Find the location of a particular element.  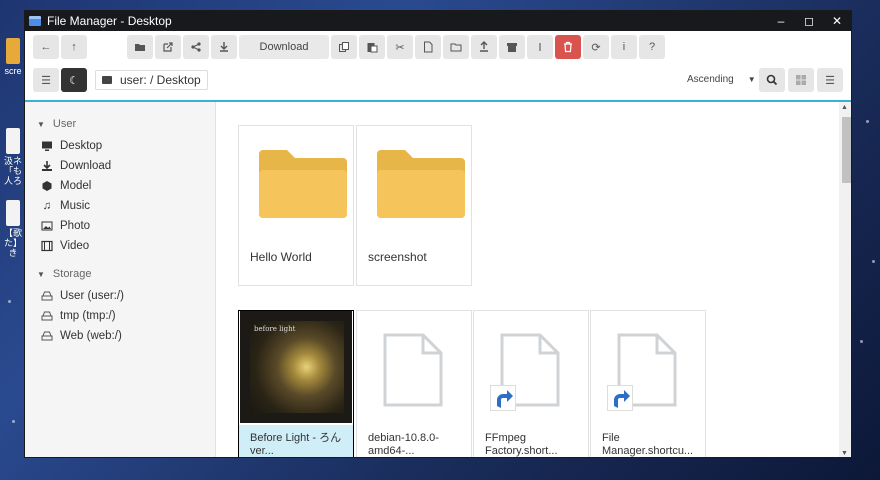

scrollbar-thumb is located at coordinates (846, 150).